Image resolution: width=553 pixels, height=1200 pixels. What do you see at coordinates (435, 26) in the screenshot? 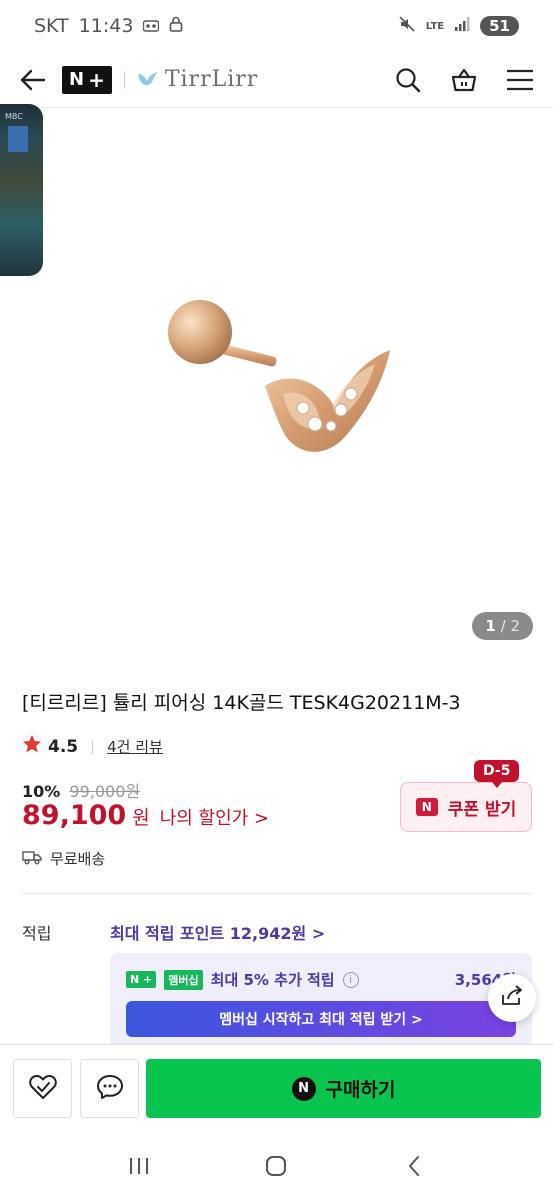
I see `lte-icon: LTE` at bounding box center [435, 26].